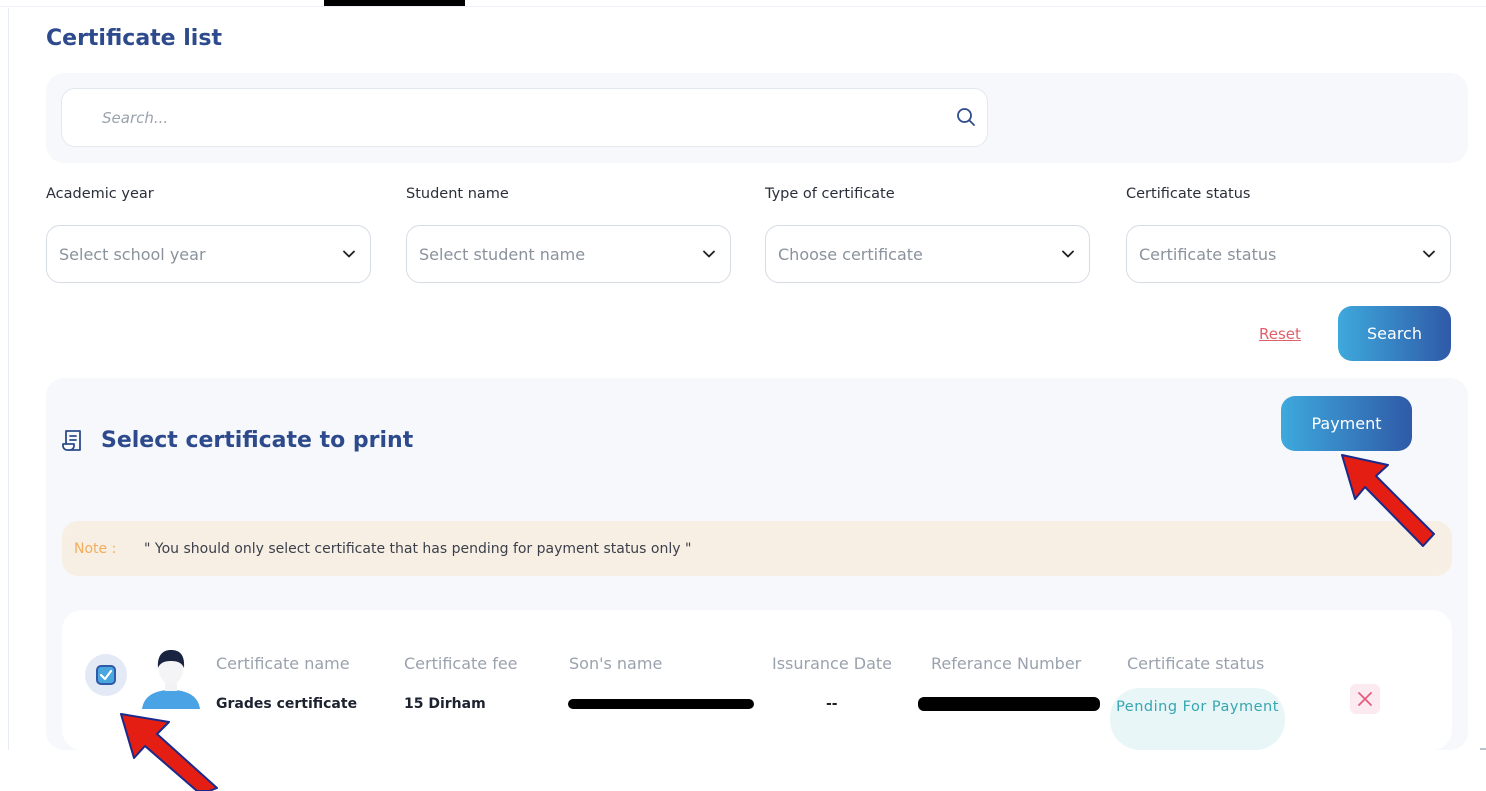 Image resolution: width=1486 pixels, height=791 pixels. What do you see at coordinates (445, 704) in the screenshot?
I see `cell-certificate-fee: 15 Dirham` at bounding box center [445, 704].